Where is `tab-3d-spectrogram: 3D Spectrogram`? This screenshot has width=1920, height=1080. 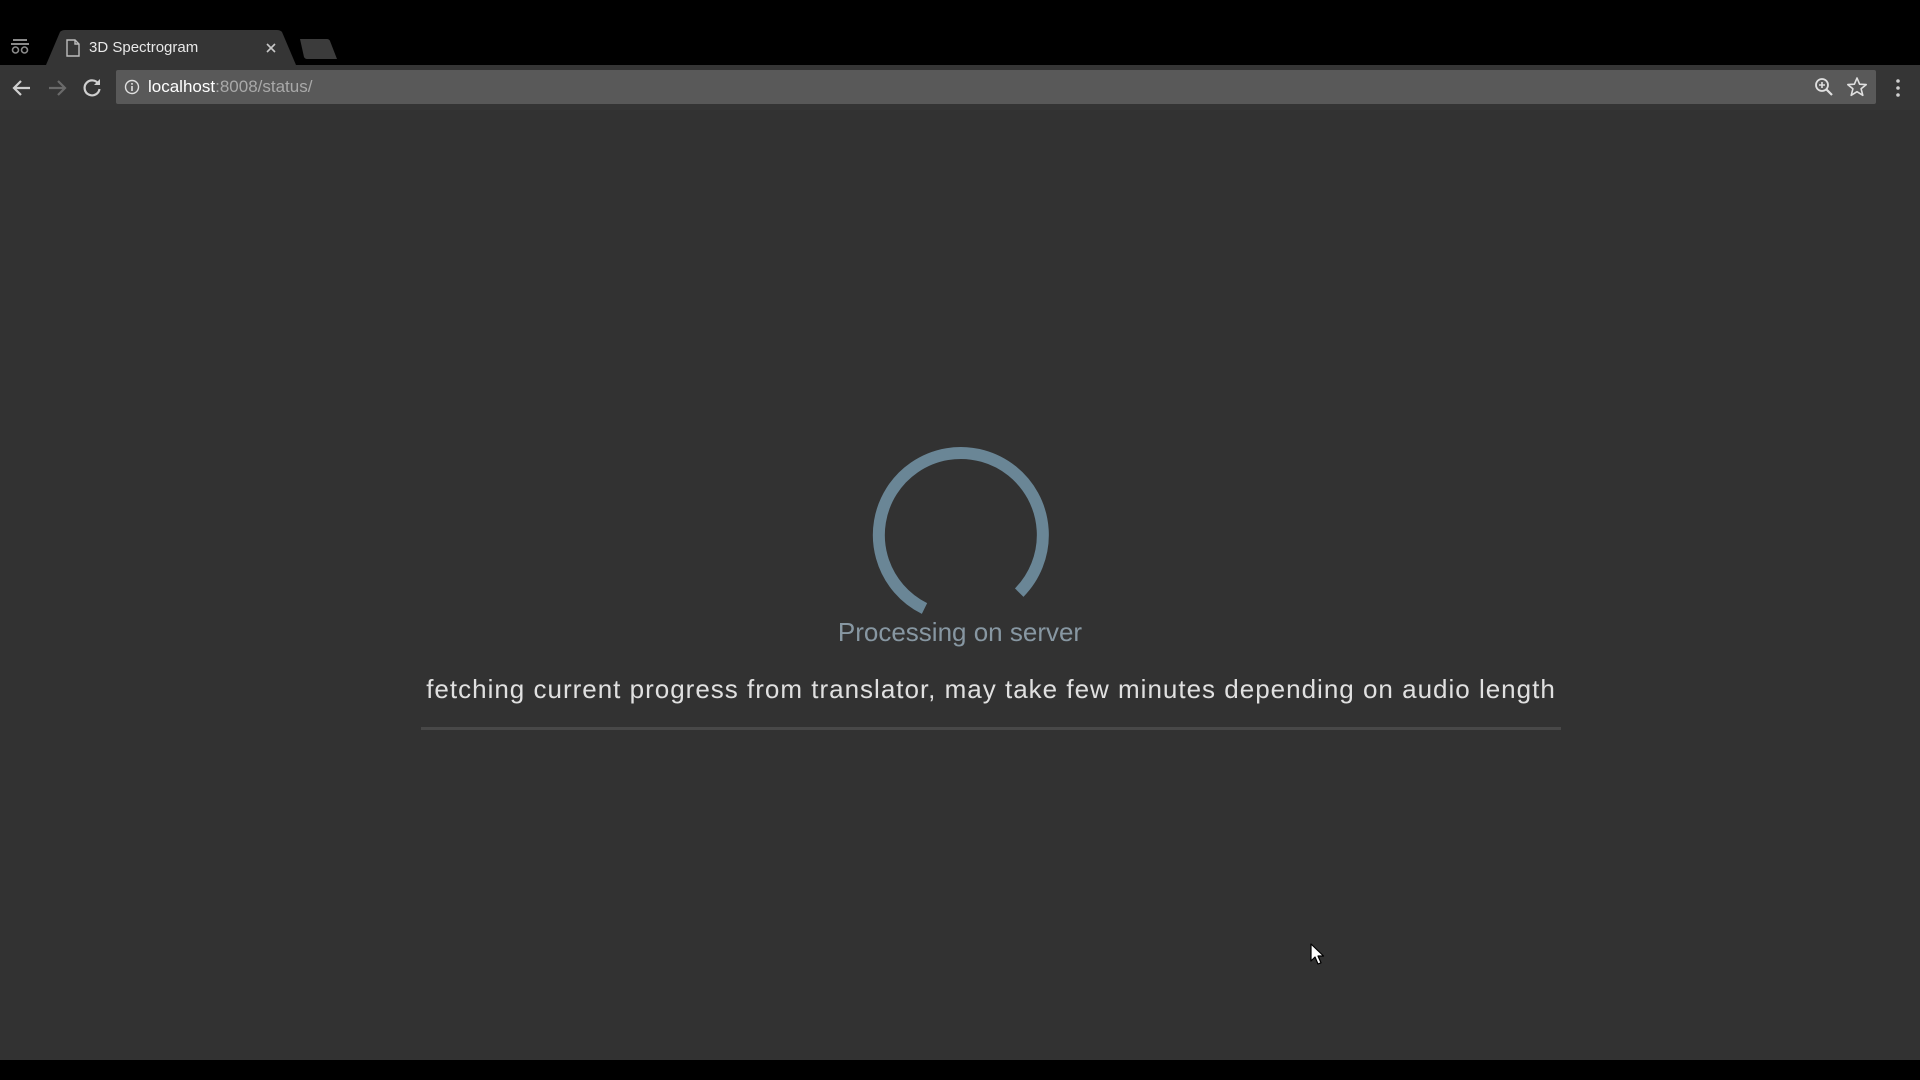 tab-3d-spectrogram: 3D Spectrogram is located at coordinates (171, 47).